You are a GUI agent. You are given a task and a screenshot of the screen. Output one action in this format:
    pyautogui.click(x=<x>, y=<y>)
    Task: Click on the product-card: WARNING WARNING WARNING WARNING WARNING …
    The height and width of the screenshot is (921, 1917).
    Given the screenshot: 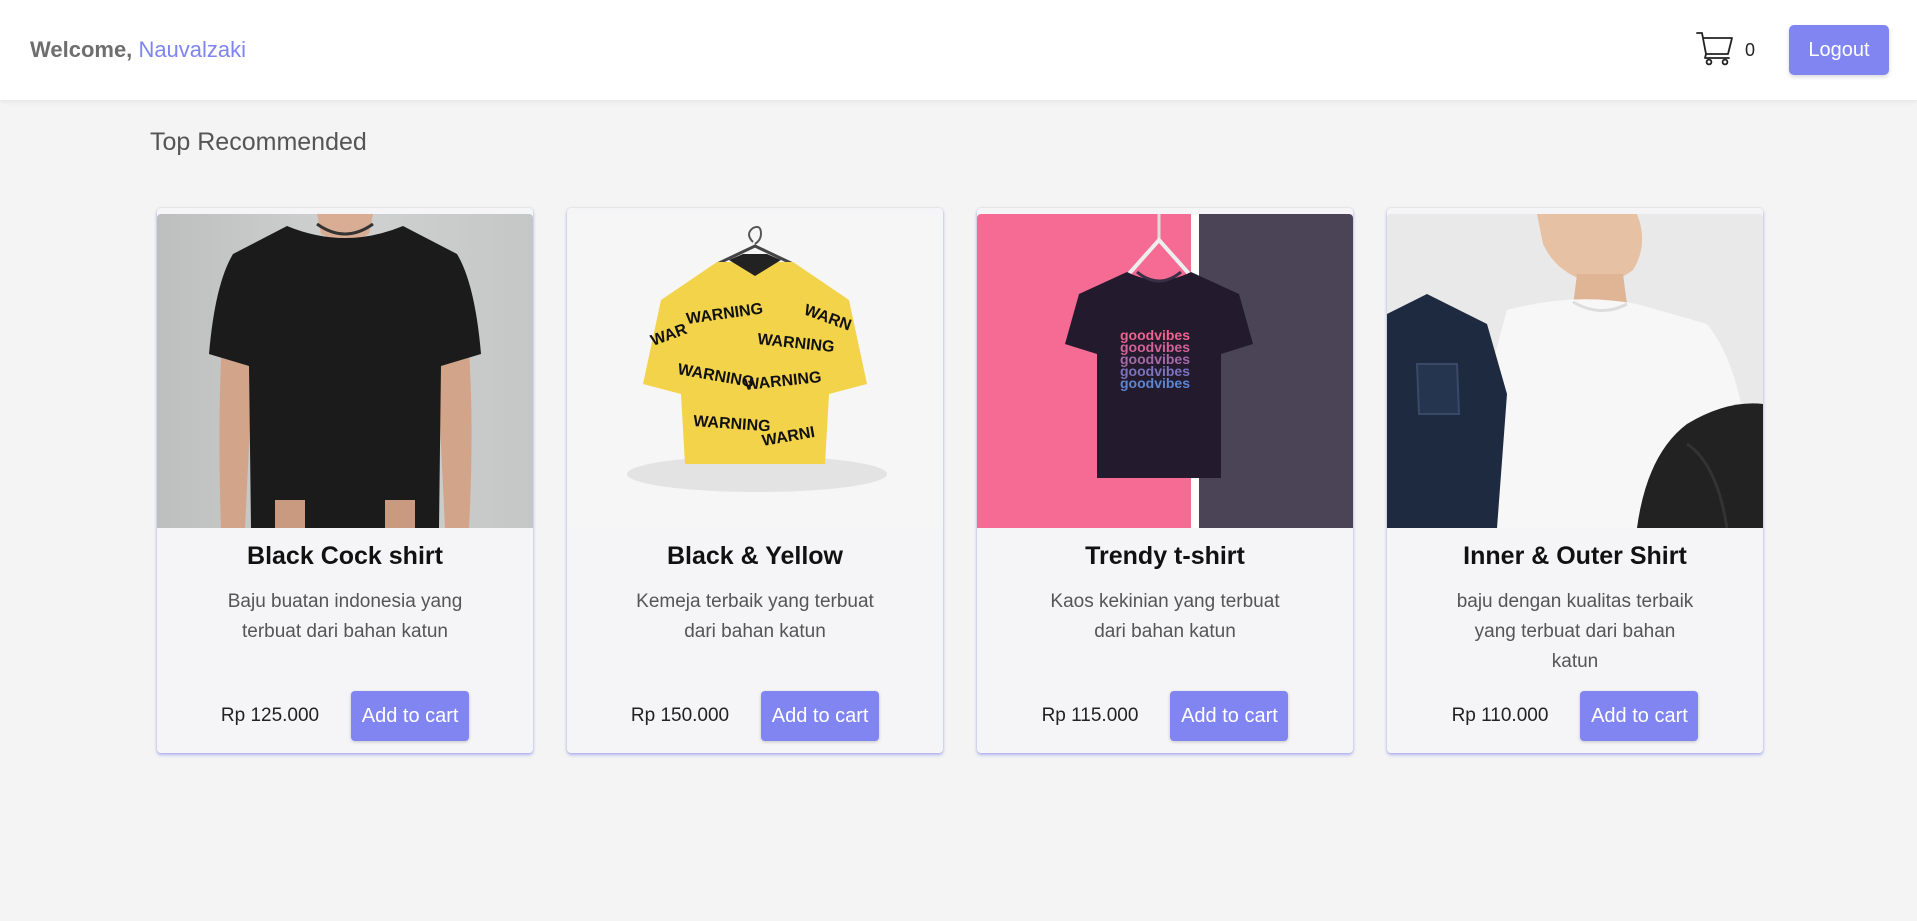 What is the action you would take?
    pyautogui.click(x=755, y=480)
    